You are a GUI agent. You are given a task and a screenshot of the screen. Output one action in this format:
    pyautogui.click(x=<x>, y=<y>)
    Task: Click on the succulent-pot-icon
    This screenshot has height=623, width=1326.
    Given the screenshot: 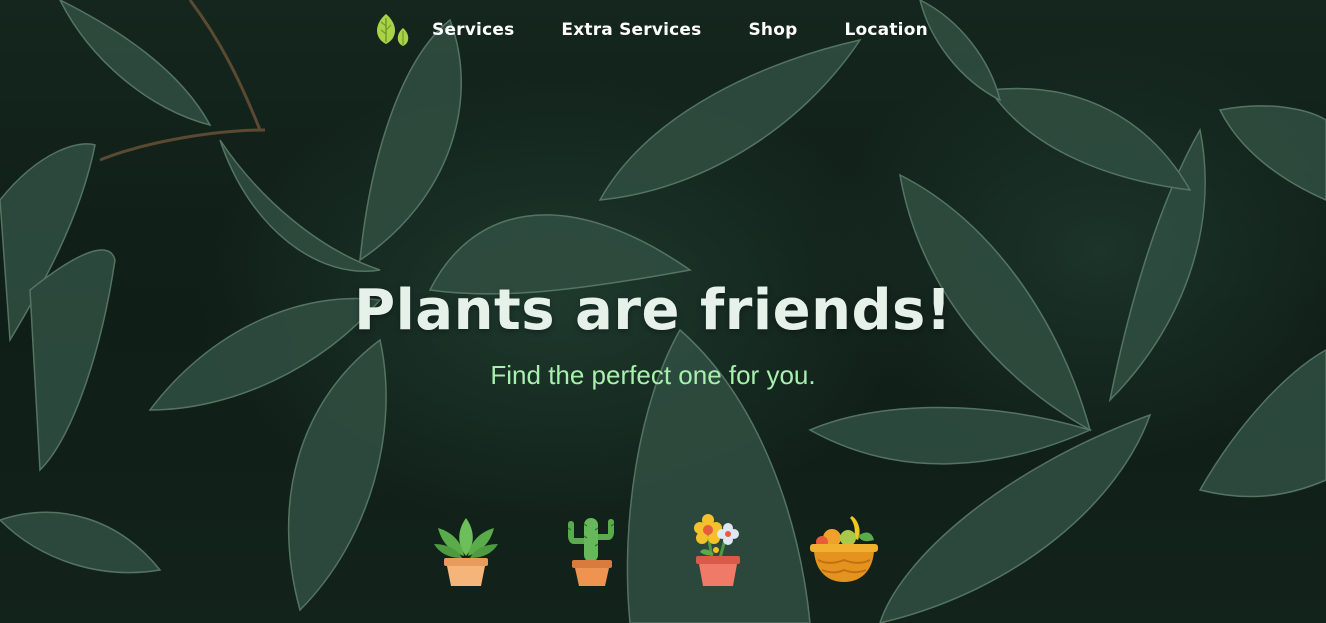 What is the action you would take?
    pyautogui.click(x=466, y=550)
    